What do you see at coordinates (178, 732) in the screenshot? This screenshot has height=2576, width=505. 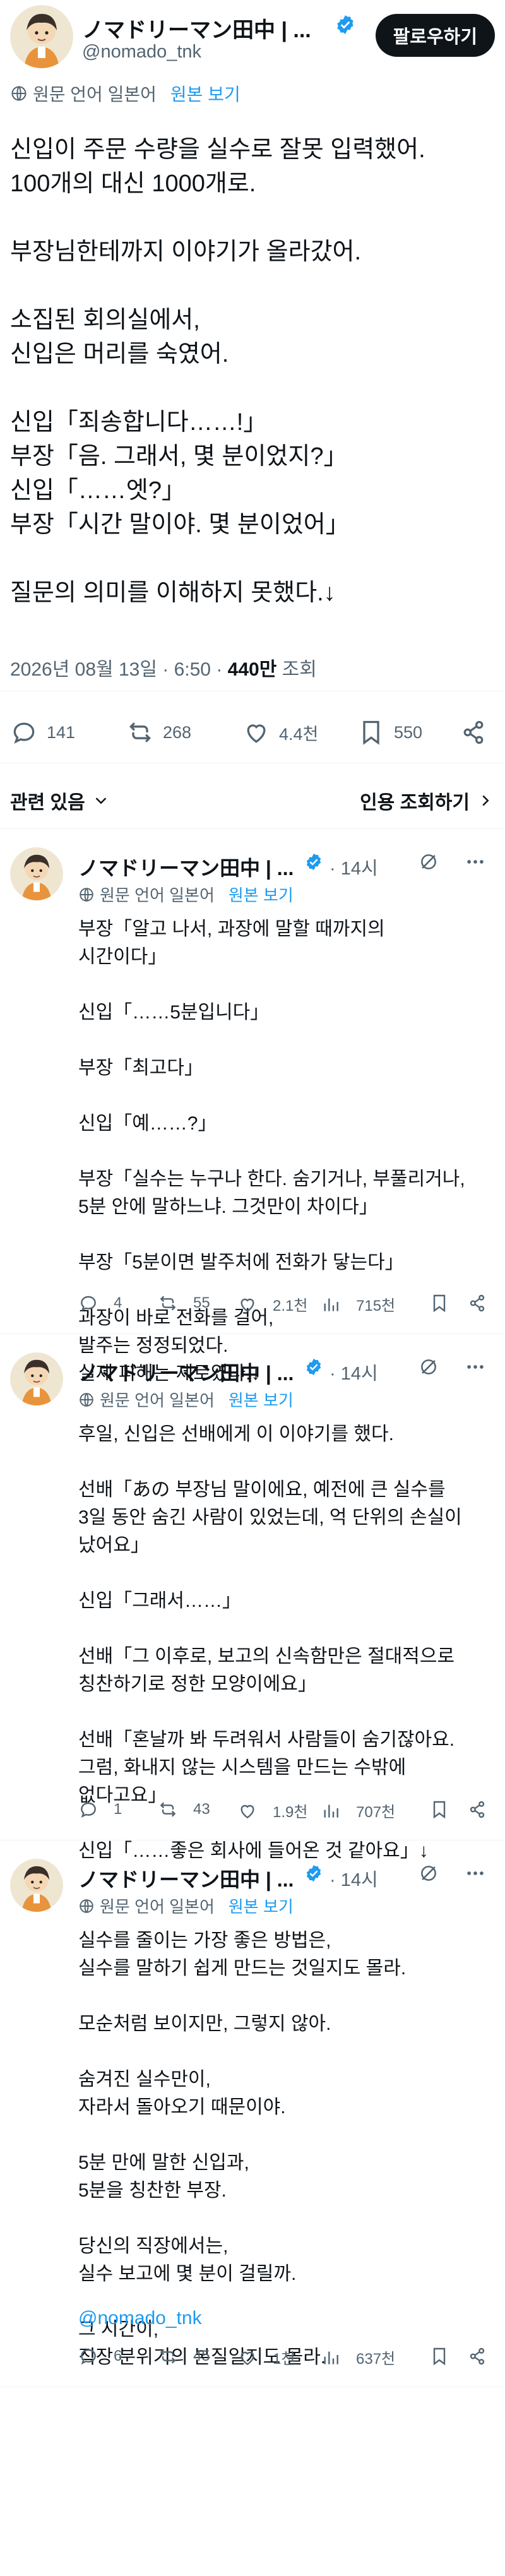 I see `repost-count: 268` at bounding box center [178, 732].